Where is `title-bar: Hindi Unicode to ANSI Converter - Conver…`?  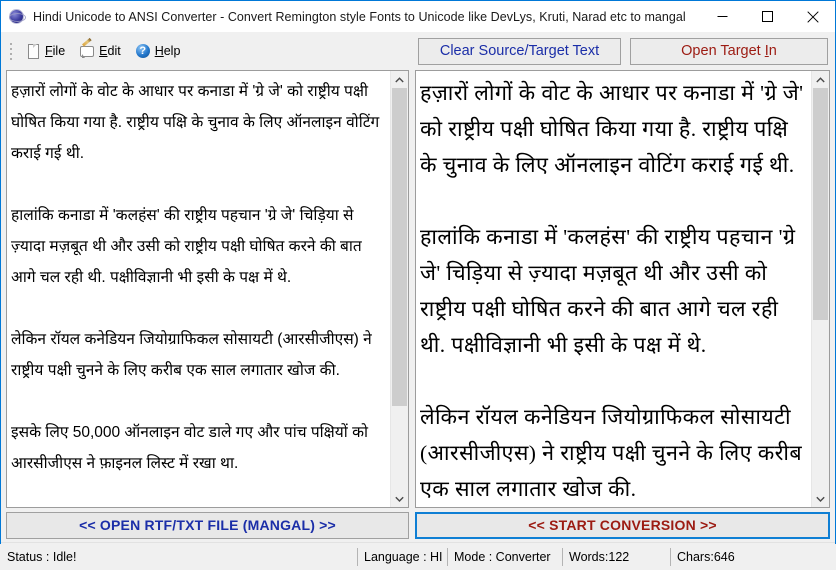 title-bar: Hindi Unicode to ANSI Converter - Conver… is located at coordinates (418, 16).